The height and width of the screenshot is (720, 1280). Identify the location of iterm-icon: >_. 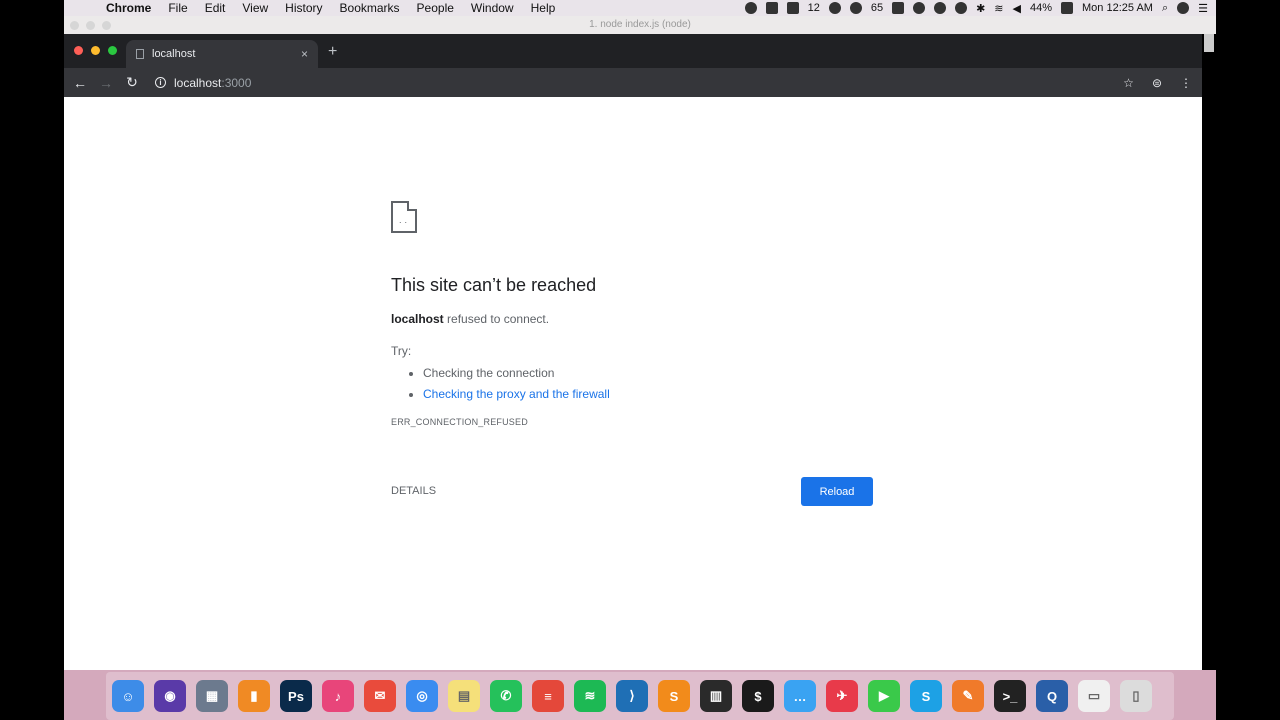
(1010, 696).